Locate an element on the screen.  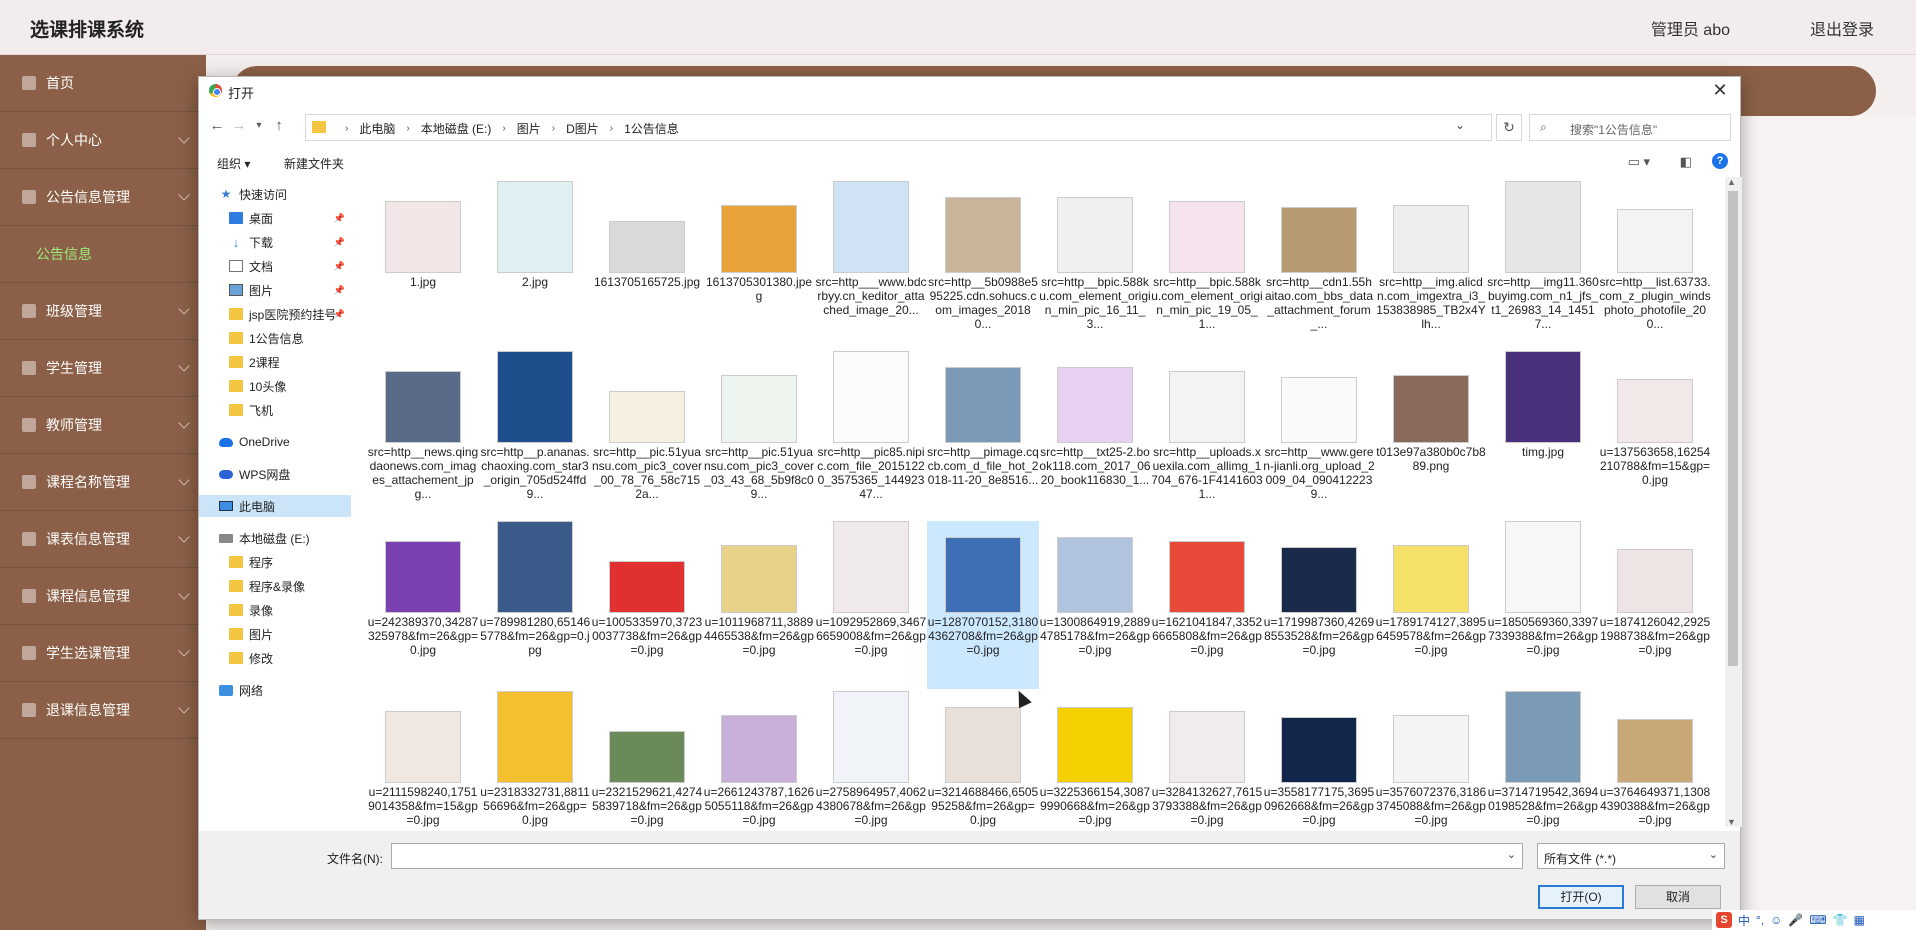
file-item: t013e97a380b0c7b889.png is located at coordinates (1431, 435).